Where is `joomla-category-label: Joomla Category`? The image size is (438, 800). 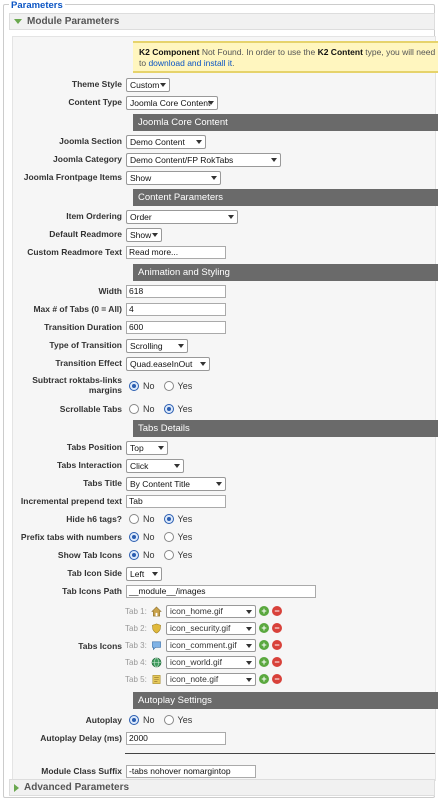
joomla-category-label: Joomla Category is located at coordinates (87, 159).